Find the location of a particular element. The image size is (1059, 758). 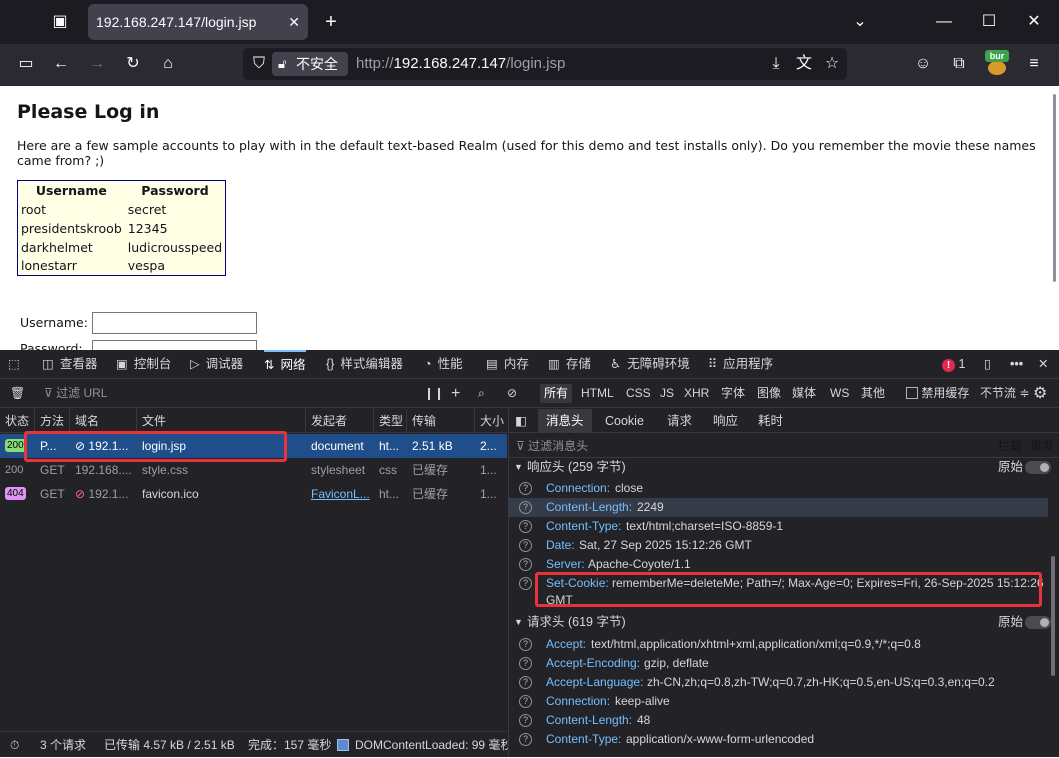

close-tab-icon: ✕ is located at coordinates (294, 22).